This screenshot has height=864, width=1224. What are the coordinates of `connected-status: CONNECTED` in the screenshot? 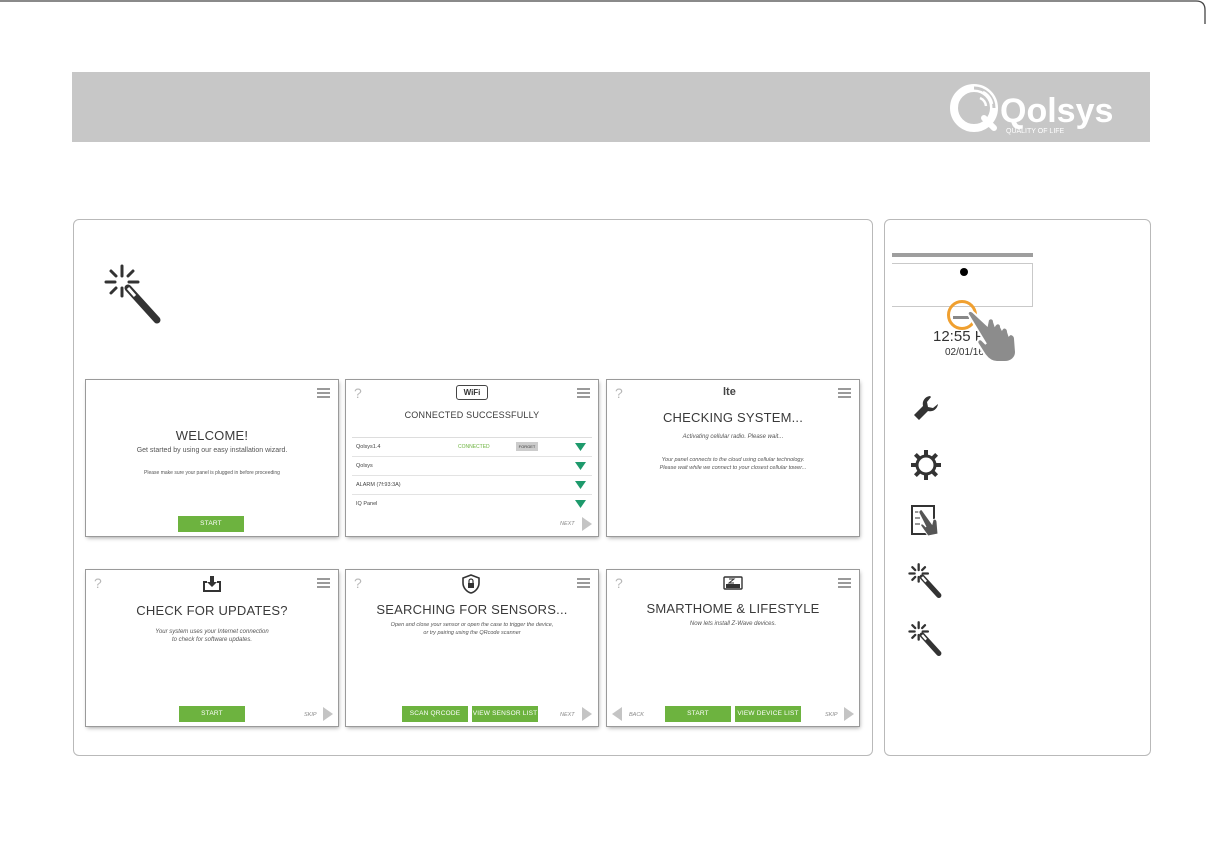 It's located at (474, 447).